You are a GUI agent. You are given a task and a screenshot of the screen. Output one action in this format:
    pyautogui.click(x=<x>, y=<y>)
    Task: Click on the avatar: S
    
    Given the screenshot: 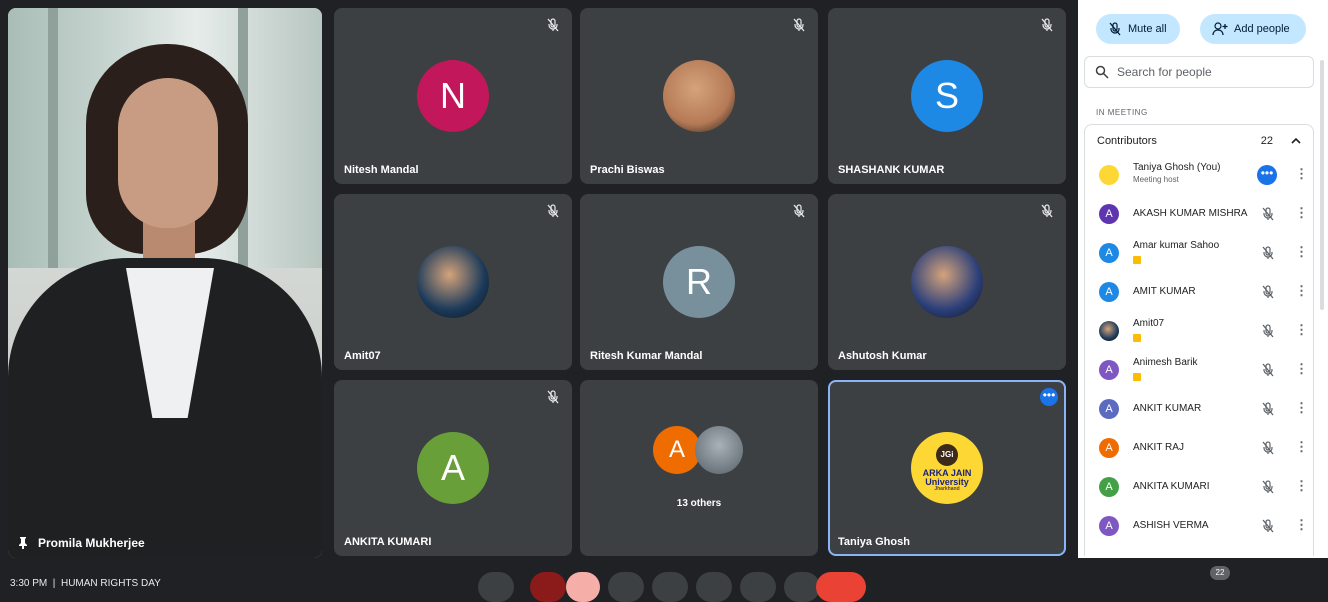 What is the action you would take?
    pyautogui.click(x=947, y=96)
    